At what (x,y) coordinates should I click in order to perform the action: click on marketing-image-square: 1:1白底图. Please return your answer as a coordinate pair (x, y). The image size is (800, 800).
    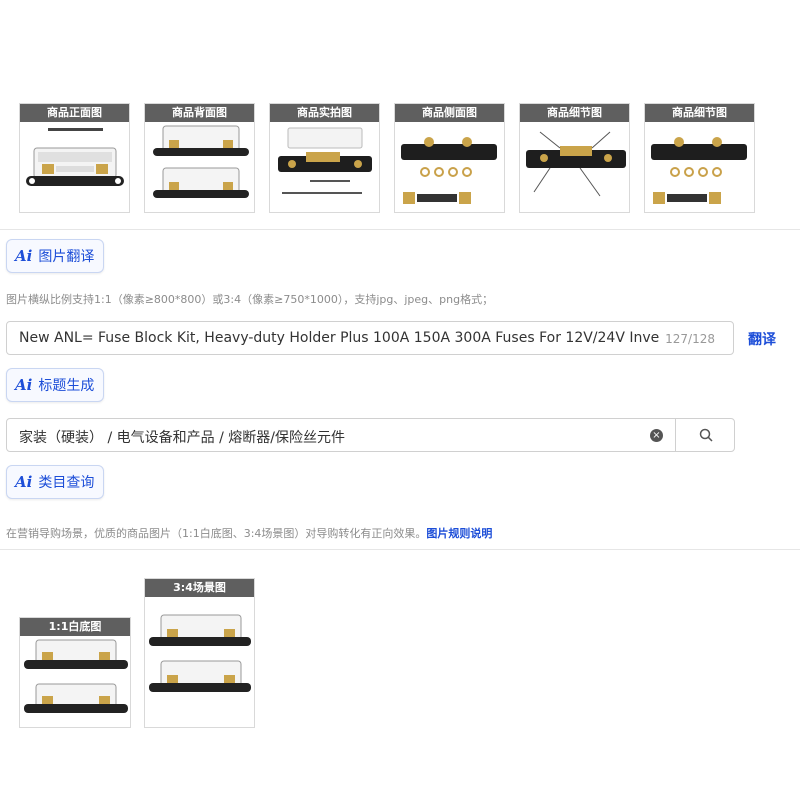
    Looking at the image, I should click on (75, 672).